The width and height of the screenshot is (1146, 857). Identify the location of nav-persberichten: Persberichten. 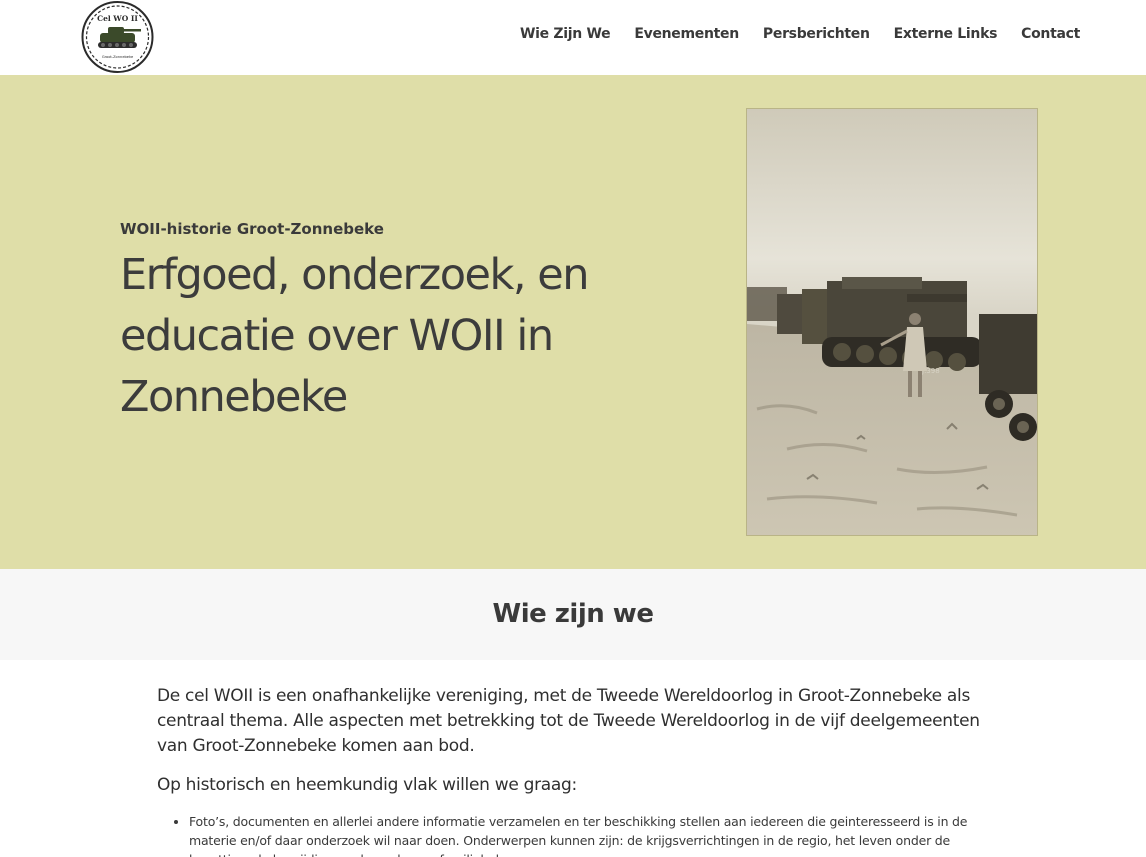
(816, 34).